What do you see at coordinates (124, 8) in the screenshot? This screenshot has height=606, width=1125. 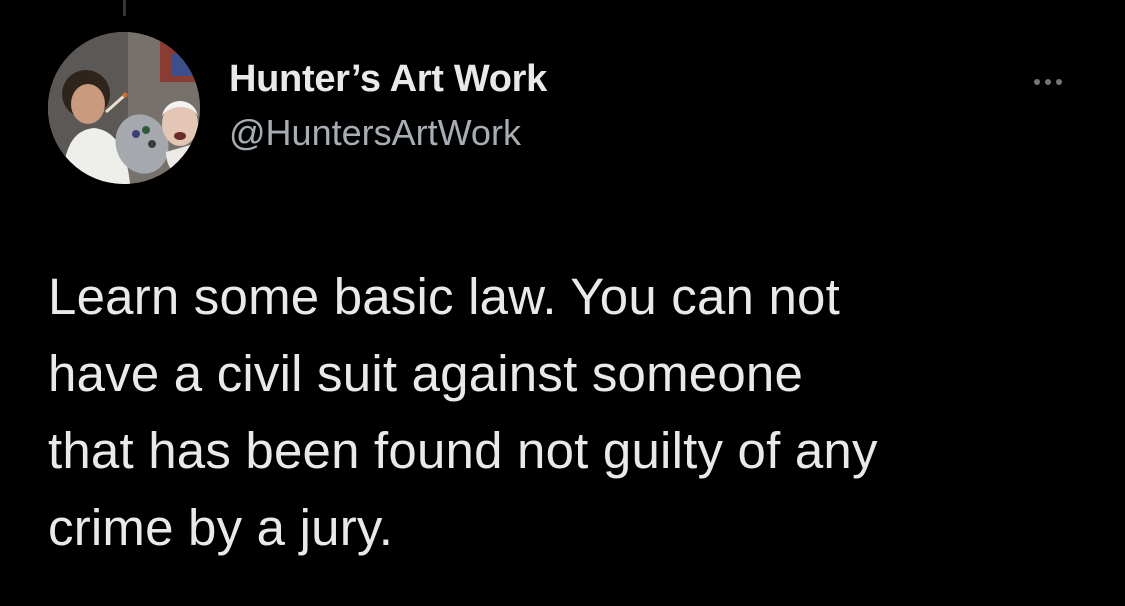 I see `thread-connector-line` at bounding box center [124, 8].